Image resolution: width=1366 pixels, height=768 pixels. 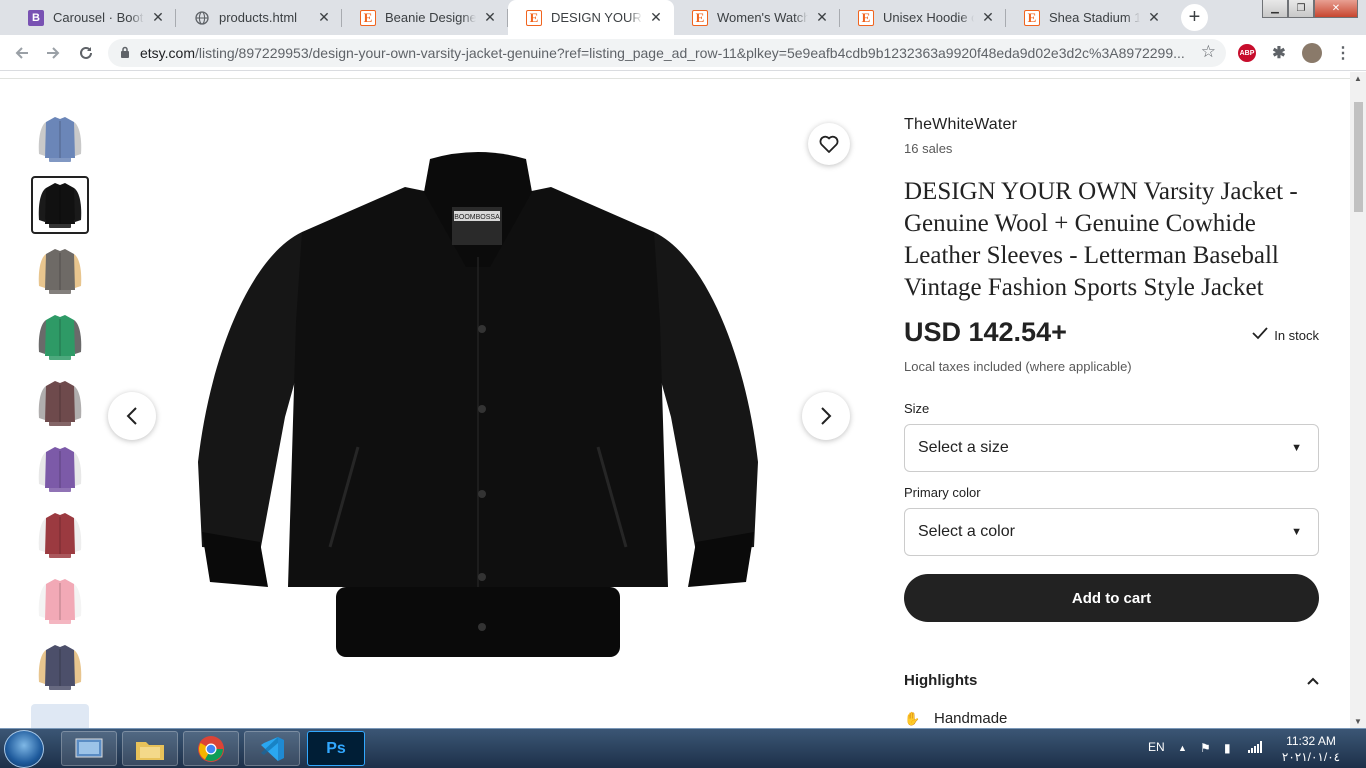 What do you see at coordinates (1358, 78) in the screenshot?
I see `scroll-up-arrow: ▲` at bounding box center [1358, 78].